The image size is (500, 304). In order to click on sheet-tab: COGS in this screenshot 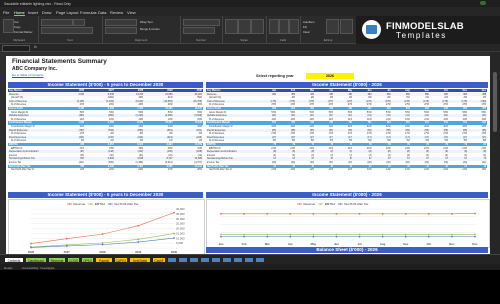, I will do `click(73, 259)`.